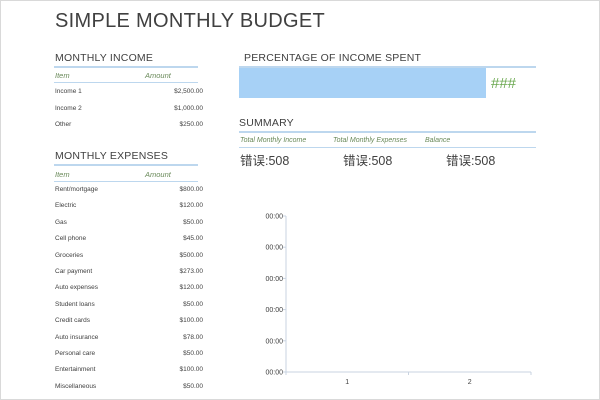 The height and width of the screenshot is (400, 600). Describe the element at coordinates (193, 239) in the screenshot. I see `expense-item-amount: $45.00` at that location.